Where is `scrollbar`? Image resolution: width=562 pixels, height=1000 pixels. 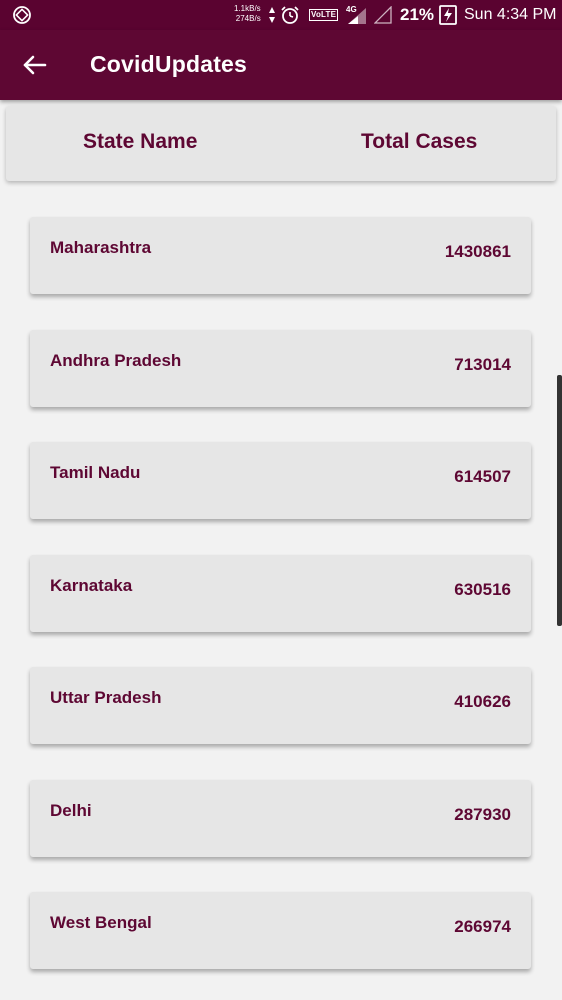 scrollbar is located at coordinates (559, 500).